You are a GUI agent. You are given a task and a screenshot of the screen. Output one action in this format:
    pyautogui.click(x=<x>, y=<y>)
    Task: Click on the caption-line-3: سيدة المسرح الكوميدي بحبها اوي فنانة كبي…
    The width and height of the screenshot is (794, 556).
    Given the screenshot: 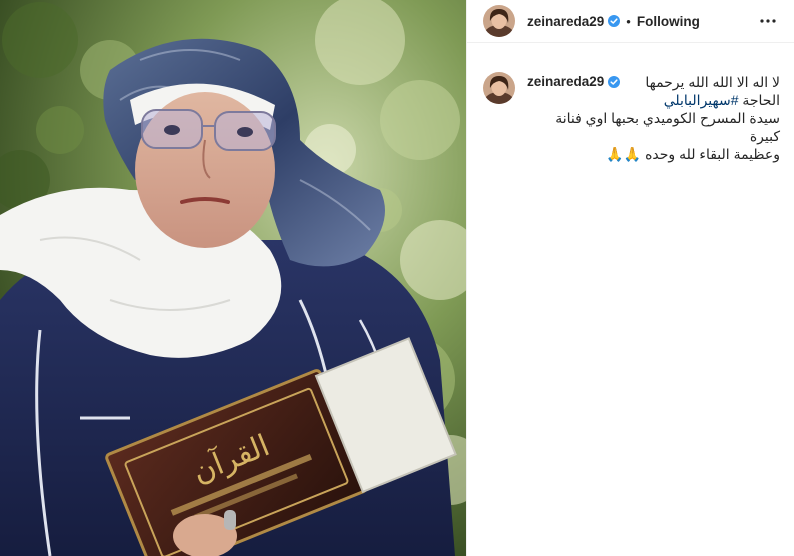 What is the action you would take?
    pyautogui.click(x=667, y=127)
    